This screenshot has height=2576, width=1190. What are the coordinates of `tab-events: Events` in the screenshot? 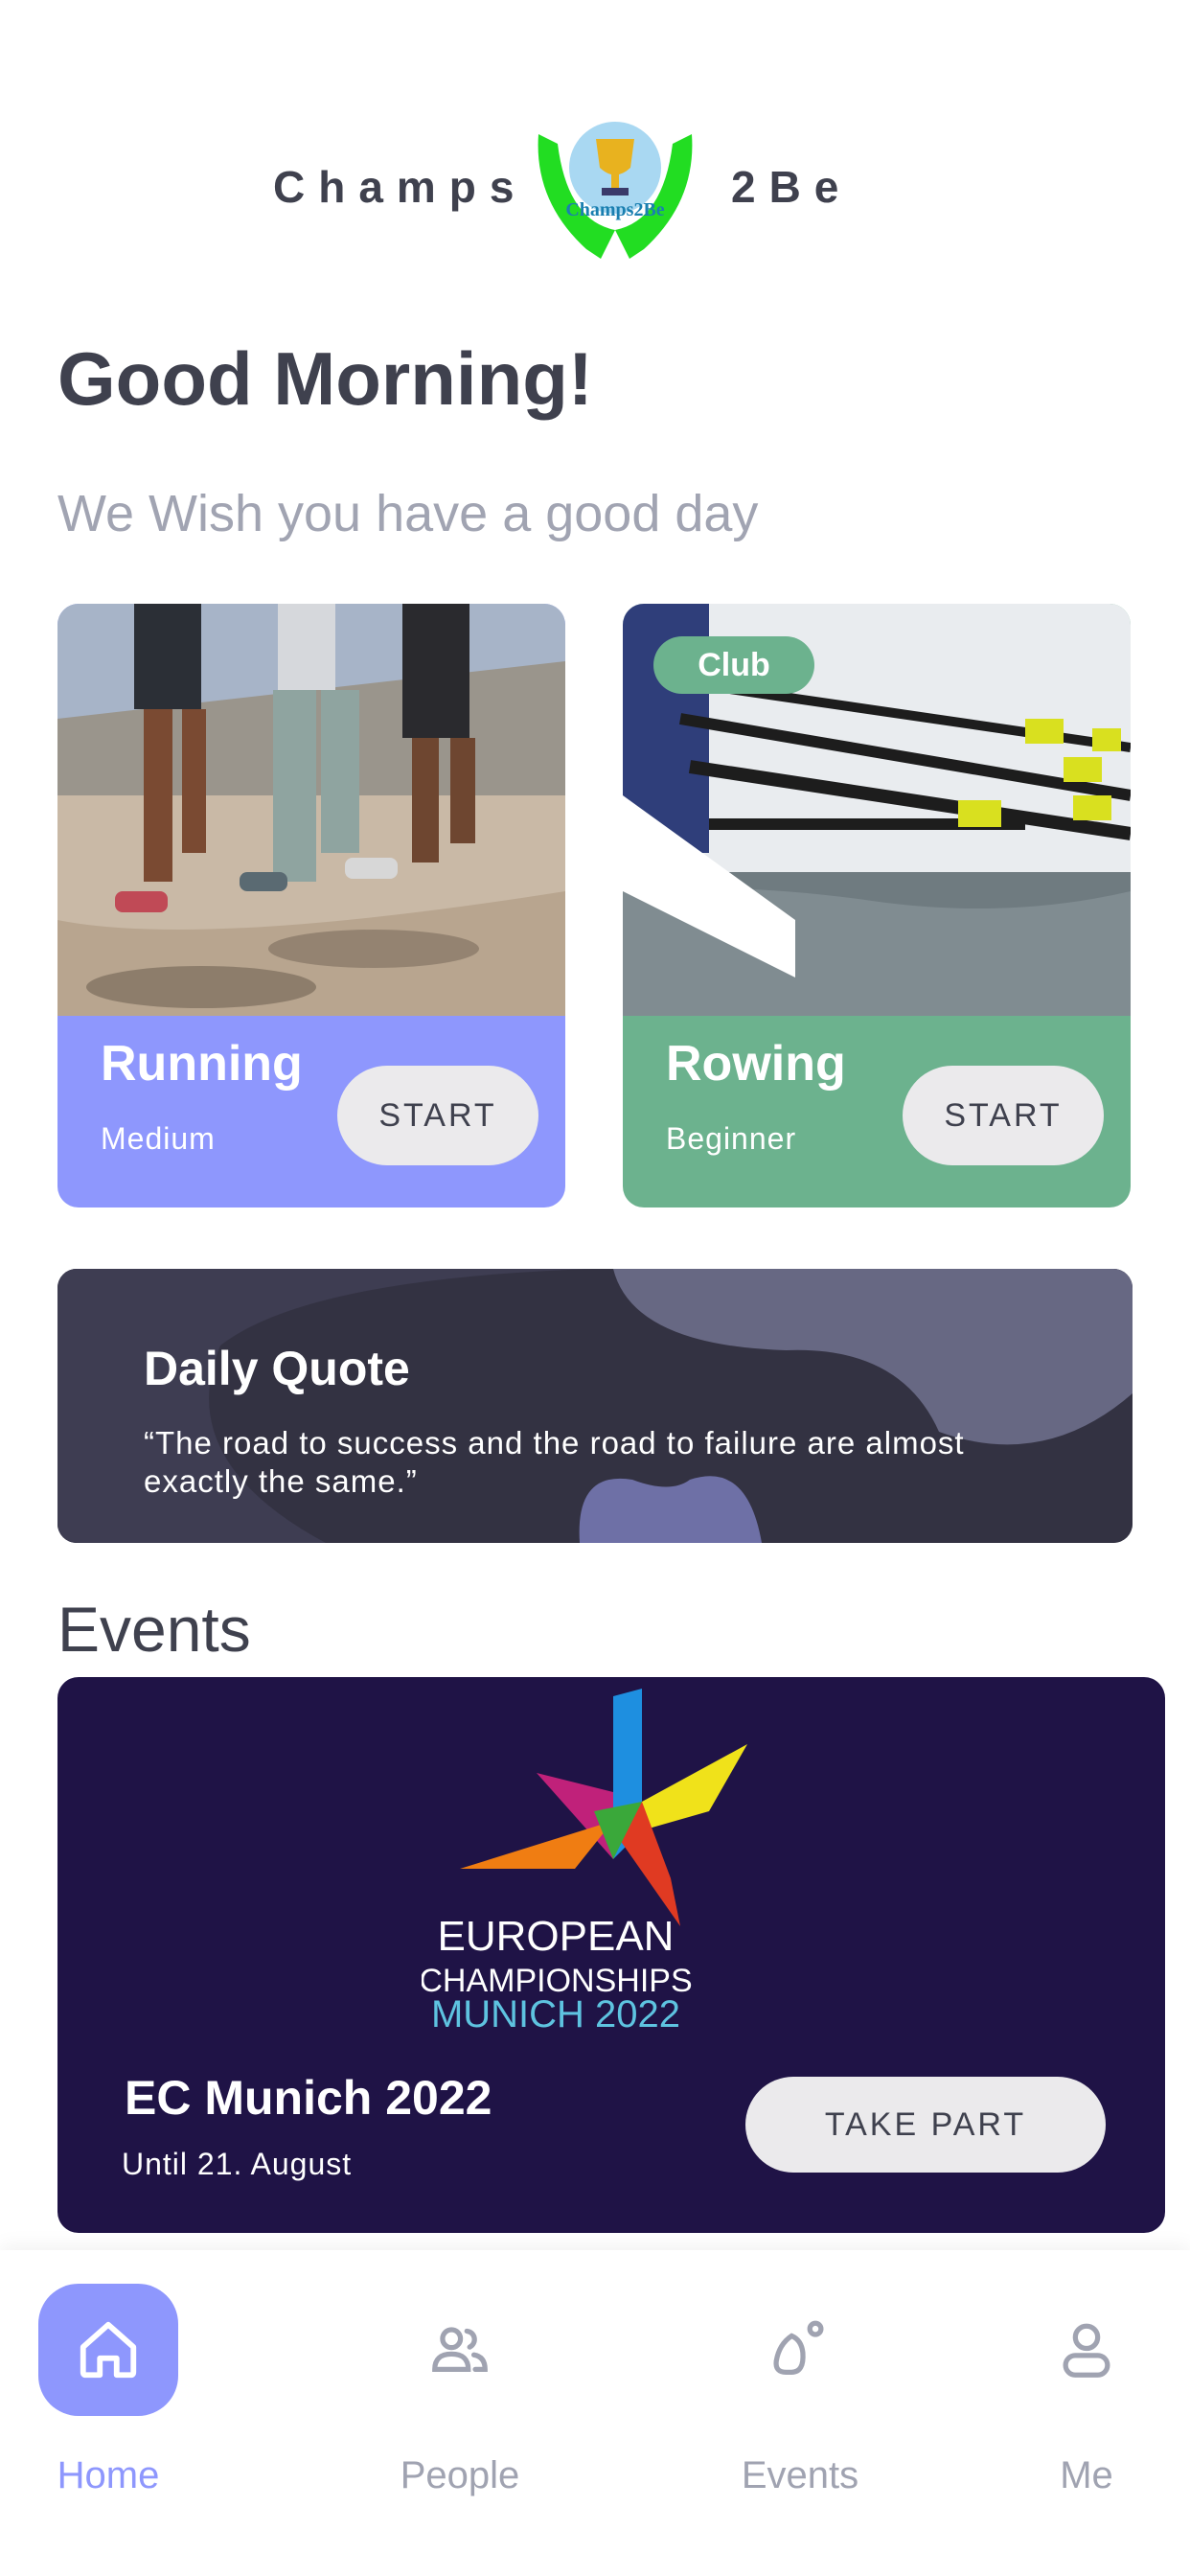 It's located at (800, 2390).